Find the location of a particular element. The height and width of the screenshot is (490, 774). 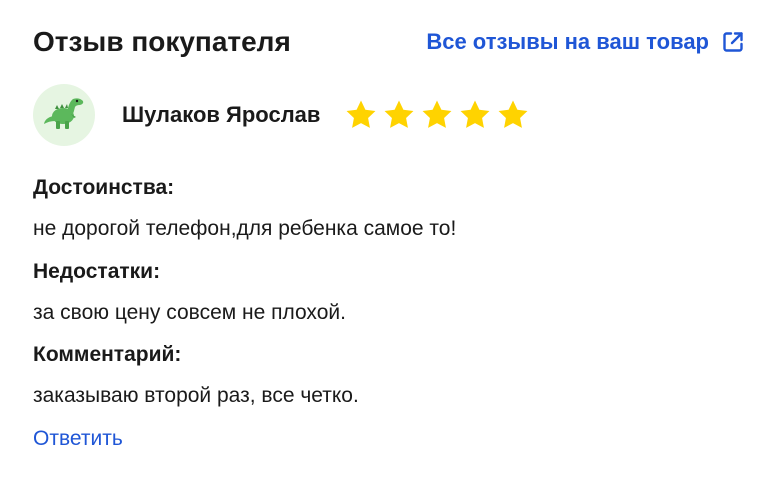

author-row: Шулаков Ярослав is located at coordinates (283, 115).